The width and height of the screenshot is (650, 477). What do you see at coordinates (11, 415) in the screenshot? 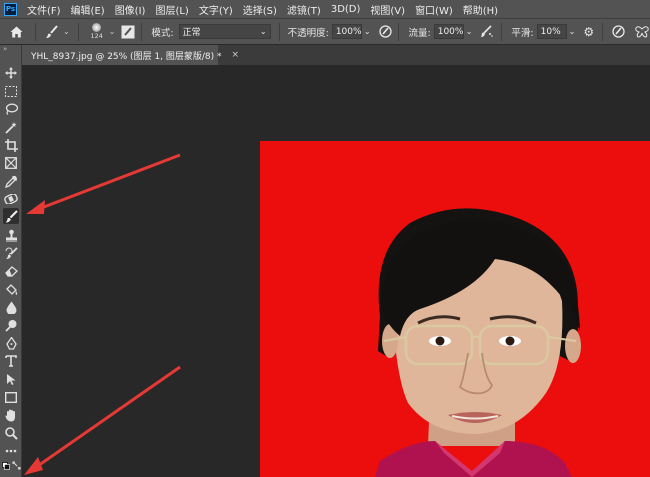
I see `hand-tool-icon` at bounding box center [11, 415].